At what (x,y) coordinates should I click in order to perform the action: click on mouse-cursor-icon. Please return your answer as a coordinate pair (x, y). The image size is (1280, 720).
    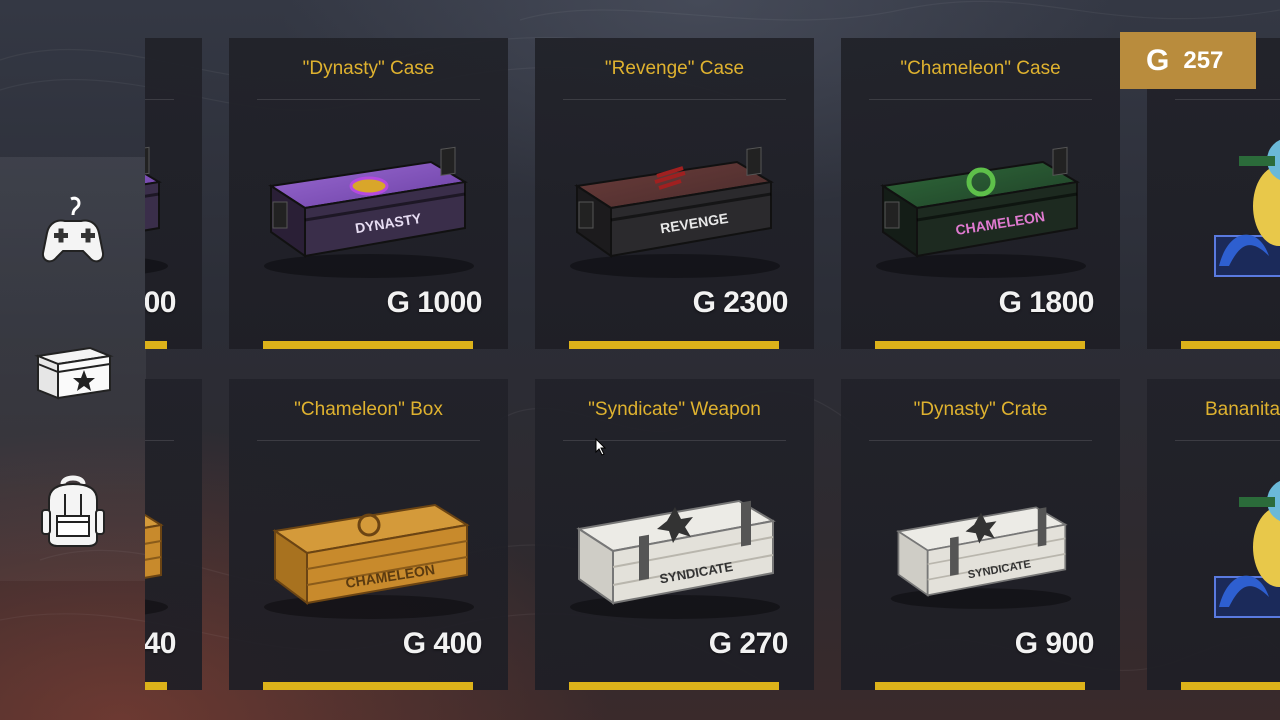
    Looking at the image, I should click on (601, 447).